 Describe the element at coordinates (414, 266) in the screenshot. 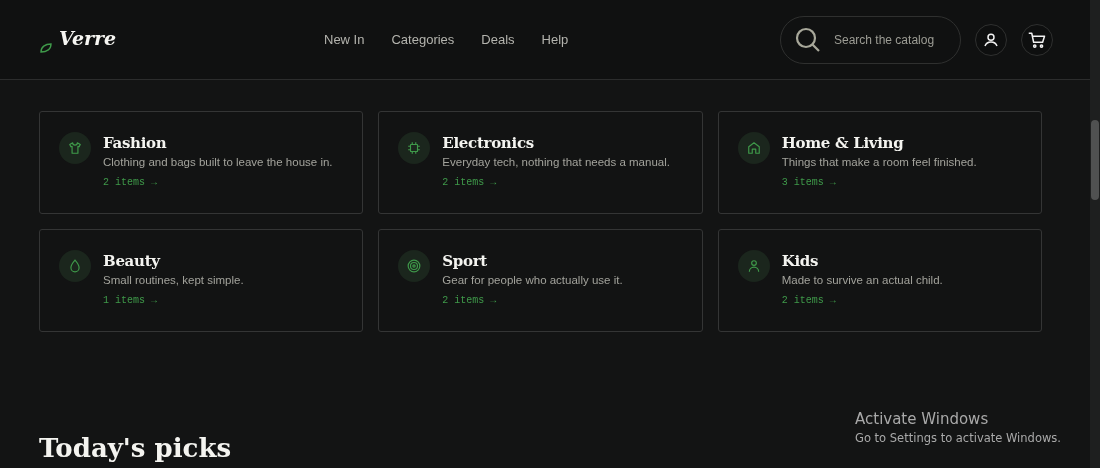

I see `target-icon` at that location.